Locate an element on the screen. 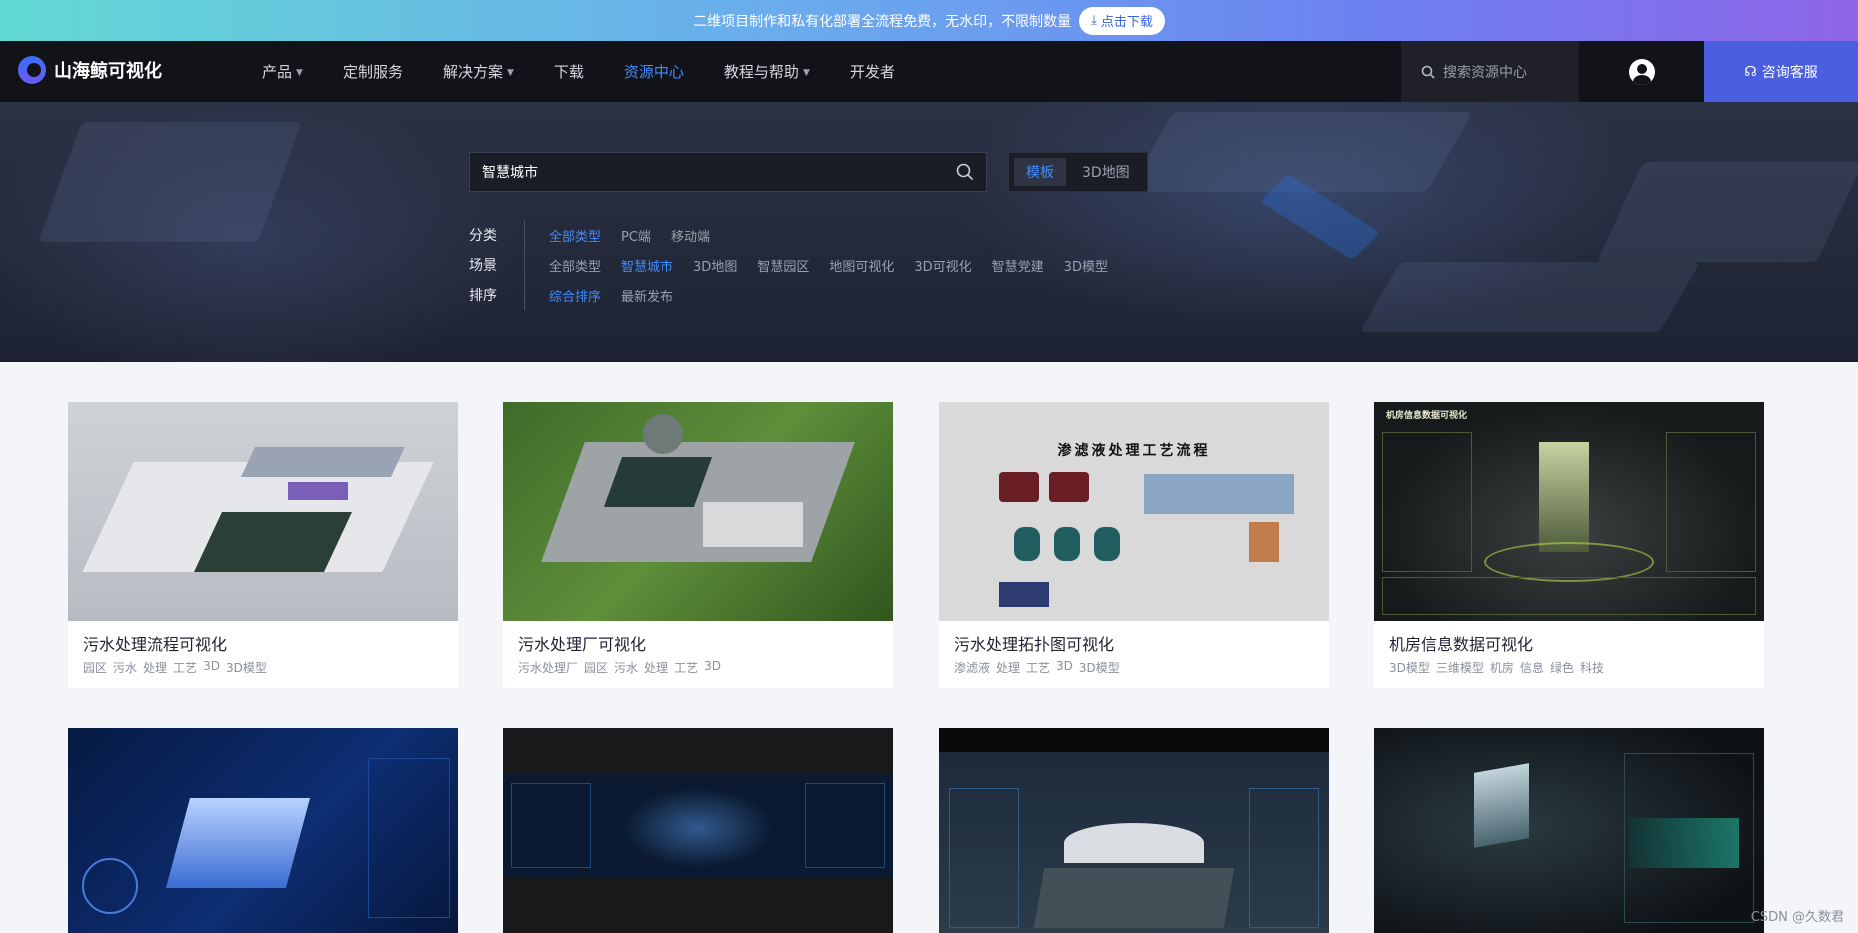  filter-option: 移动端 is located at coordinates (690, 235).